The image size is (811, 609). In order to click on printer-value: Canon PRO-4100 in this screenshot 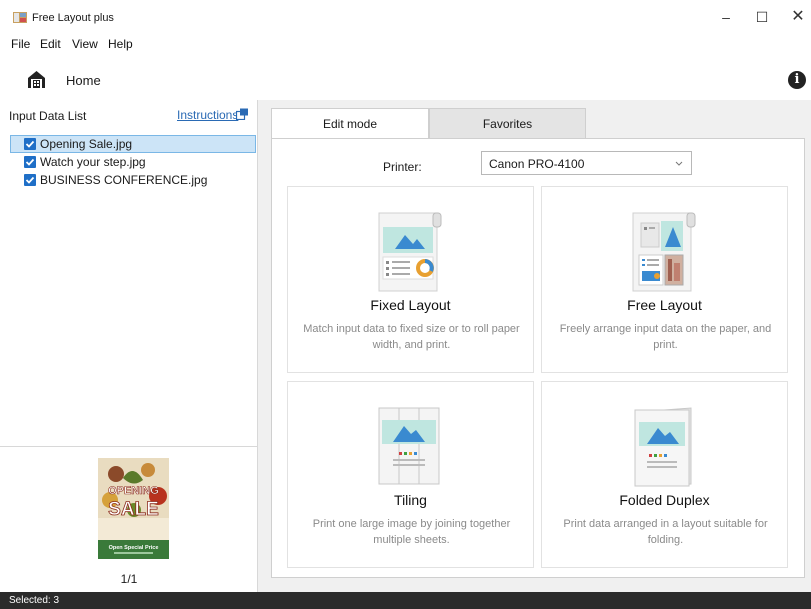, I will do `click(537, 164)`.